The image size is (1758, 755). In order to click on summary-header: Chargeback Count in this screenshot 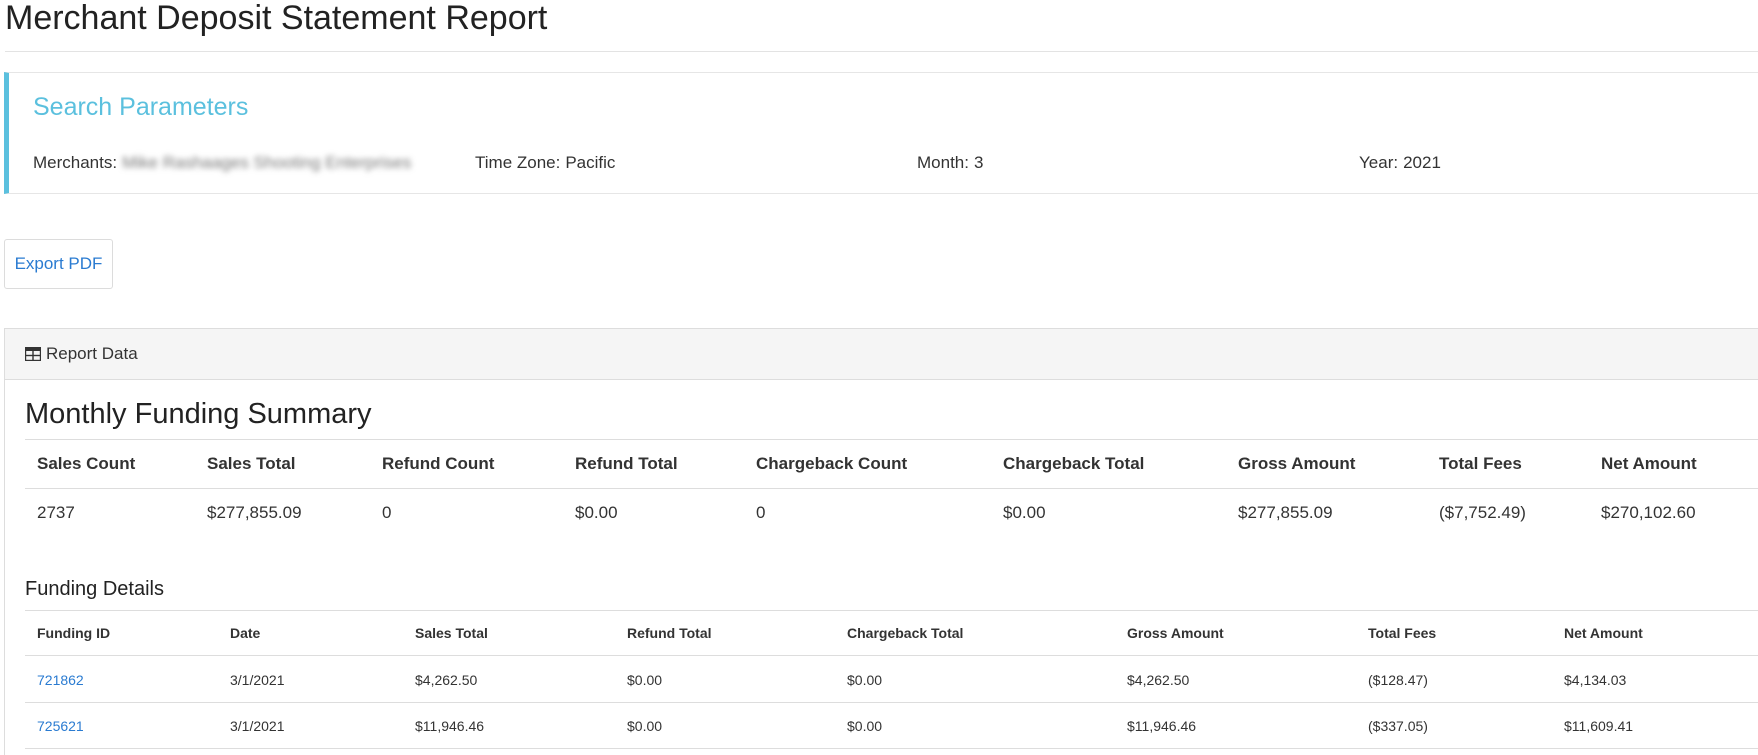, I will do `click(832, 463)`.